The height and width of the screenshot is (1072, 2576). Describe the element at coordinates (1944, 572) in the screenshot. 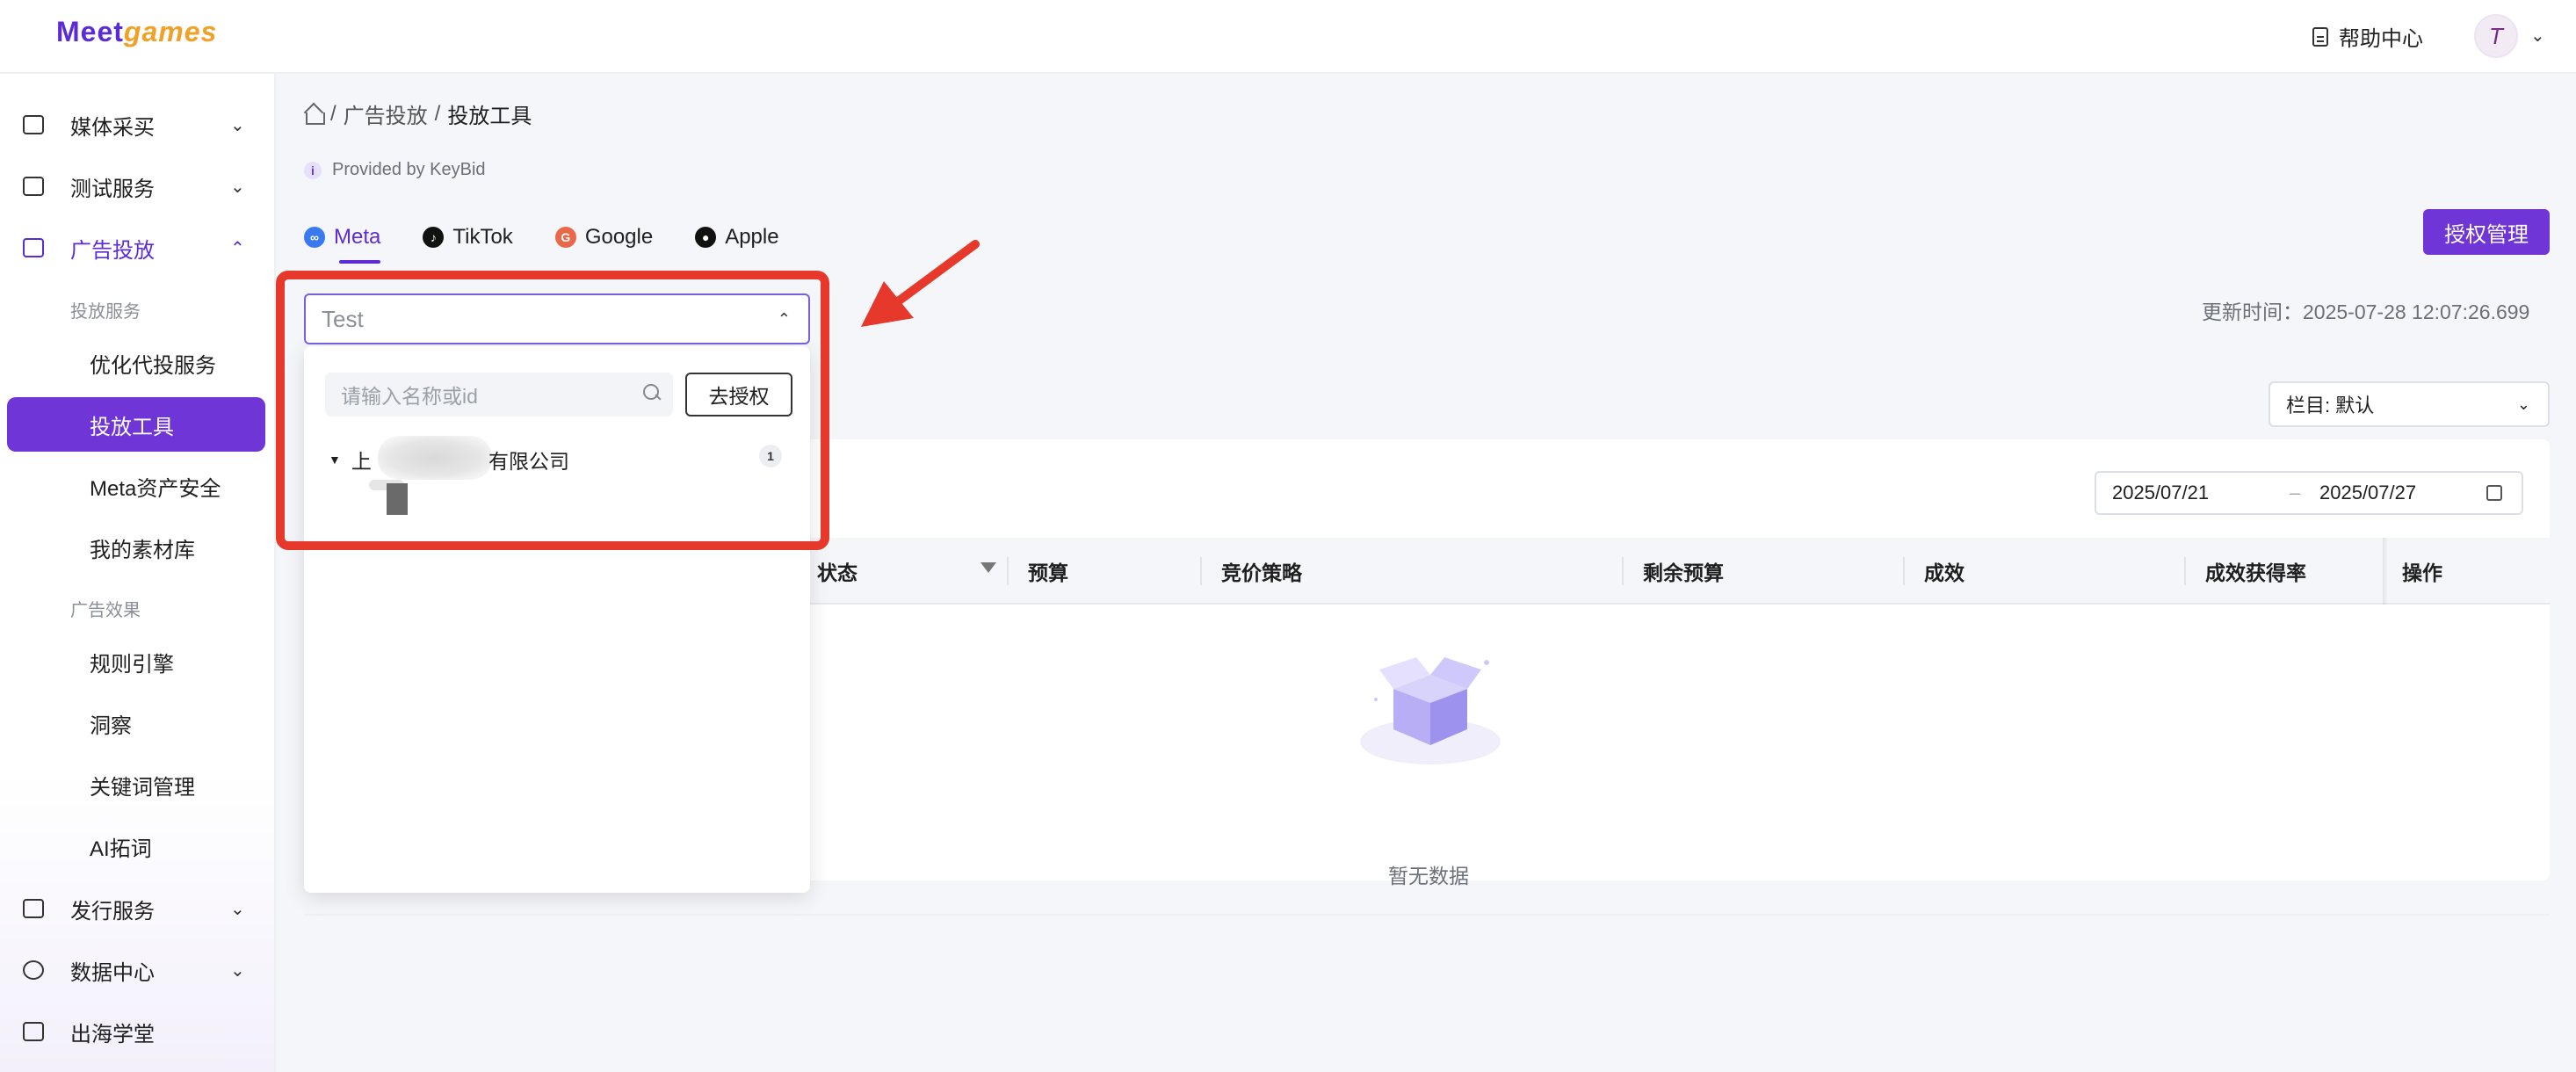

I see `column-header-results: 成效` at that location.